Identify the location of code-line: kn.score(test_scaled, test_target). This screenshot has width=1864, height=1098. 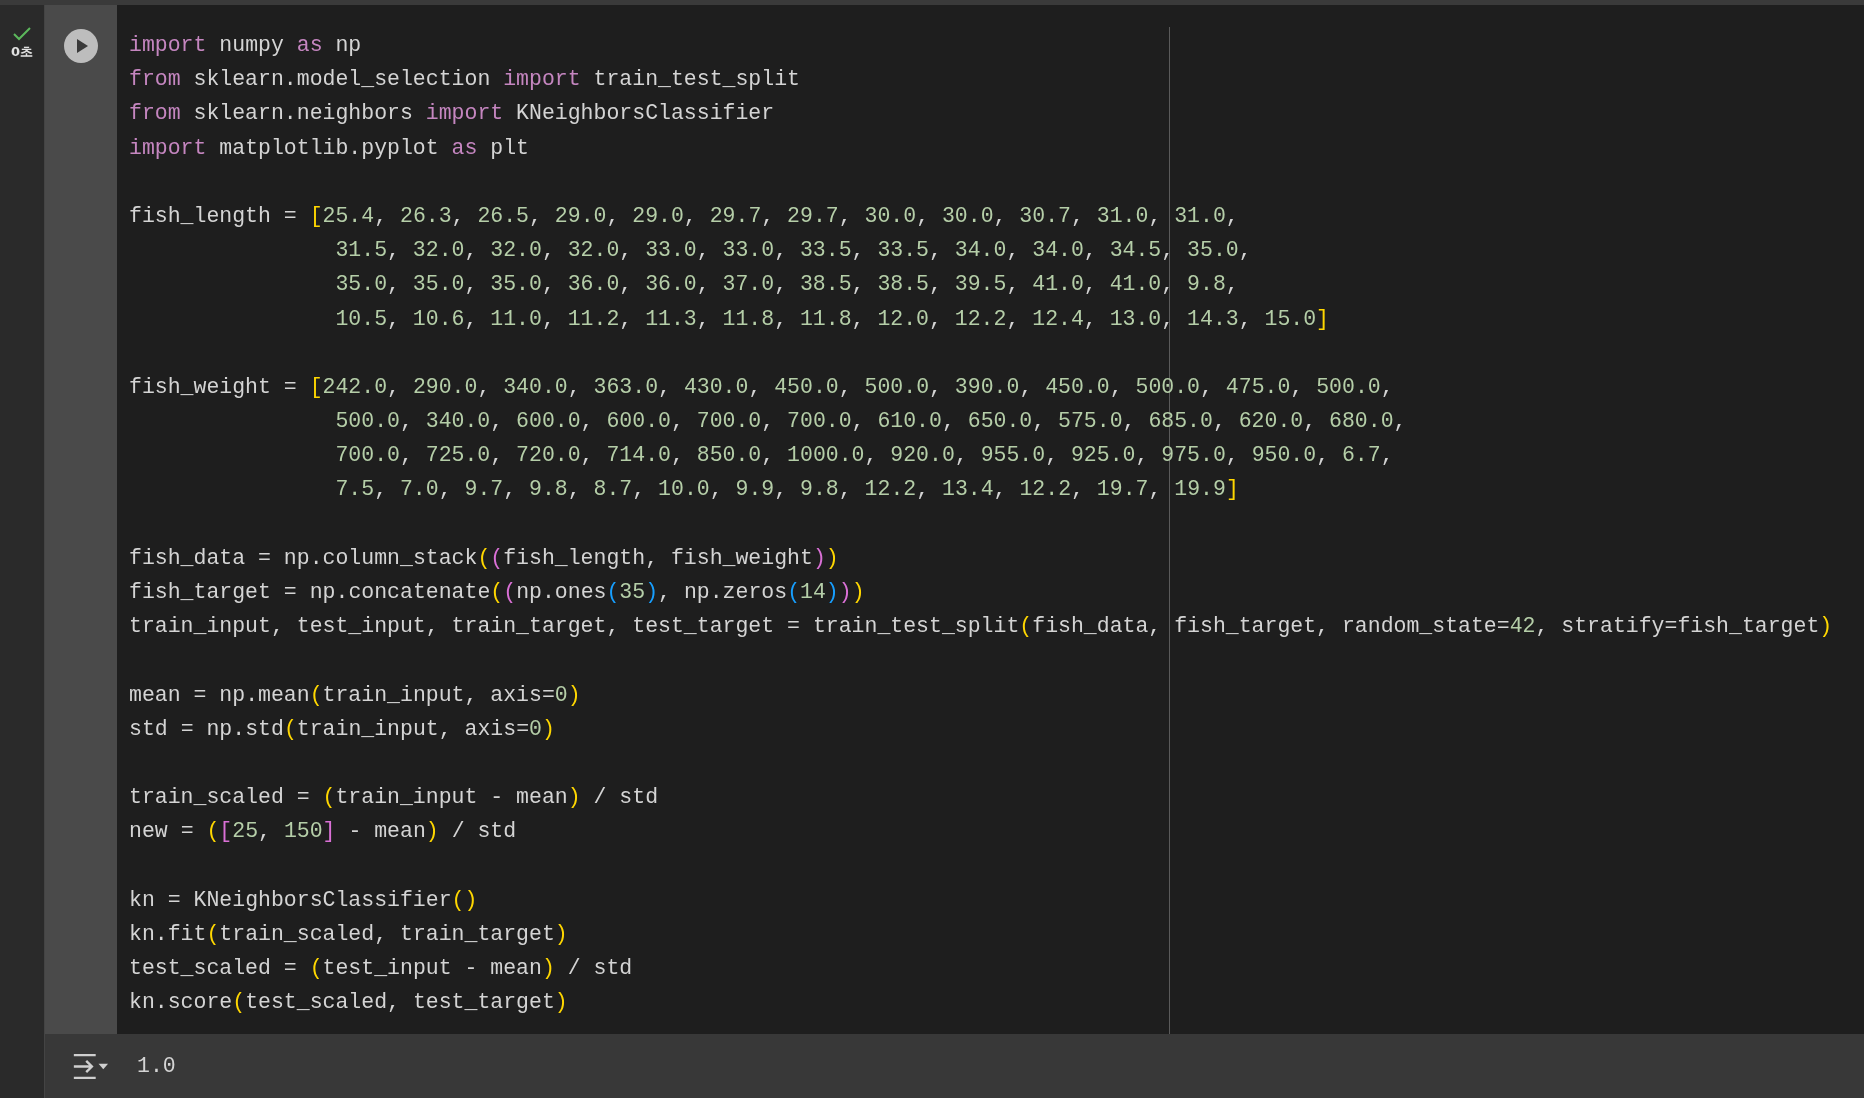
(348, 1003).